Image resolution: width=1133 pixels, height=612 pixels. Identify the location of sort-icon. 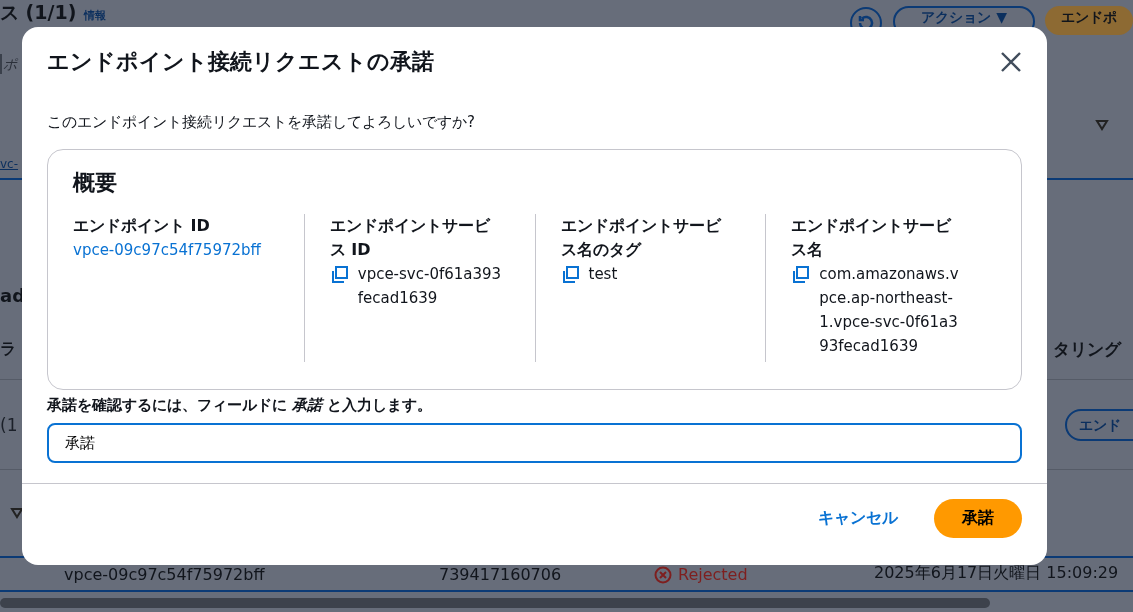
(17, 513).